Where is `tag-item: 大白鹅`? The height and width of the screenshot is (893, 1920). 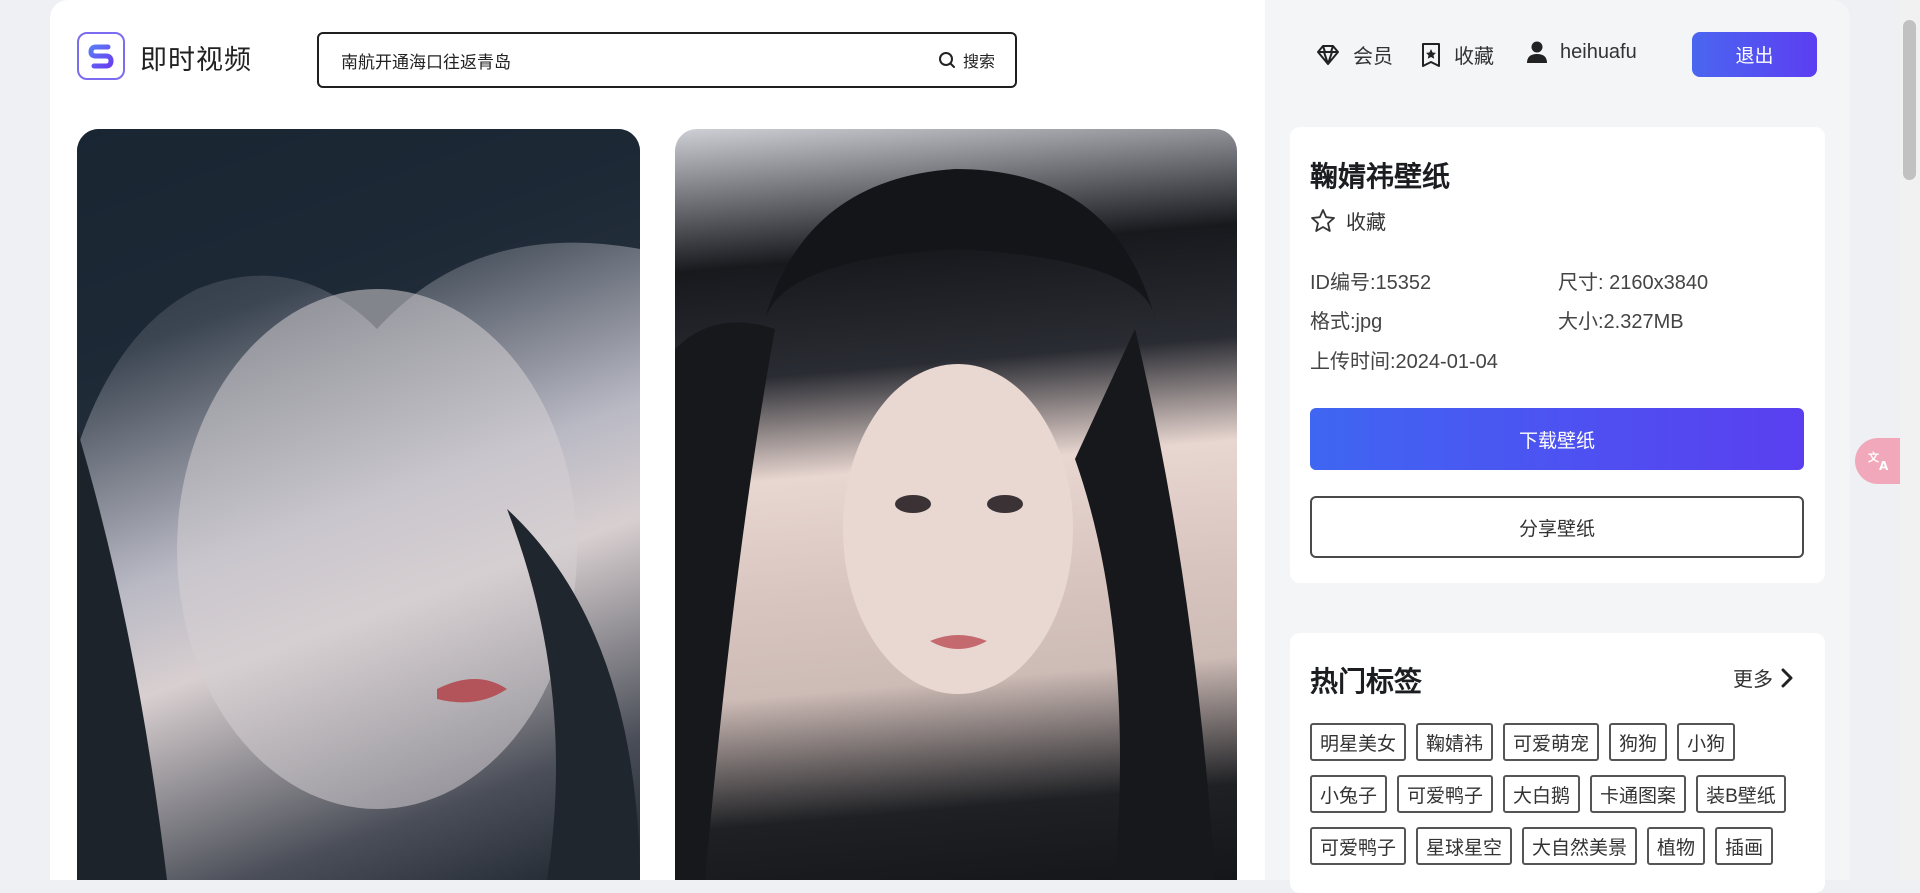
tag-item: 大白鹅 is located at coordinates (1542, 794).